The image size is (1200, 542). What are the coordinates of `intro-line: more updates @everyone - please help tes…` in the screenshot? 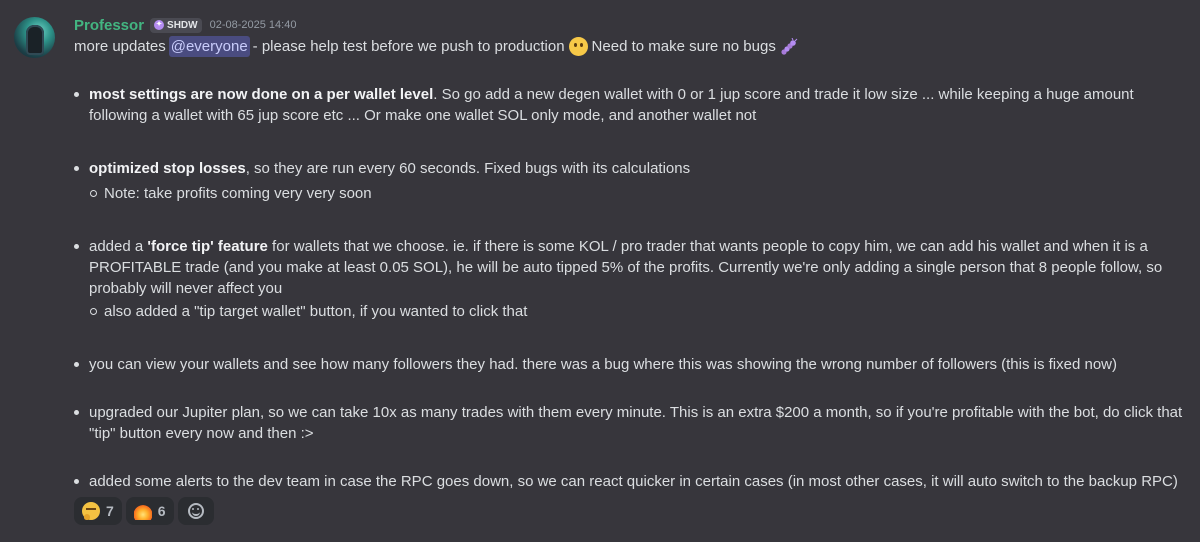 It's located at (629, 46).